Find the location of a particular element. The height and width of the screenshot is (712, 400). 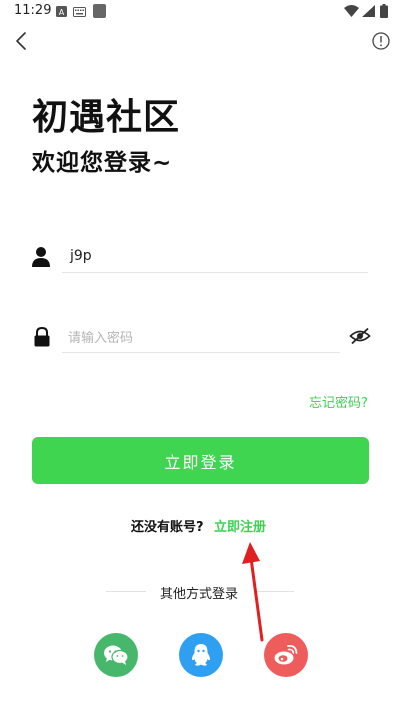

qq-icon is located at coordinates (201, 655).